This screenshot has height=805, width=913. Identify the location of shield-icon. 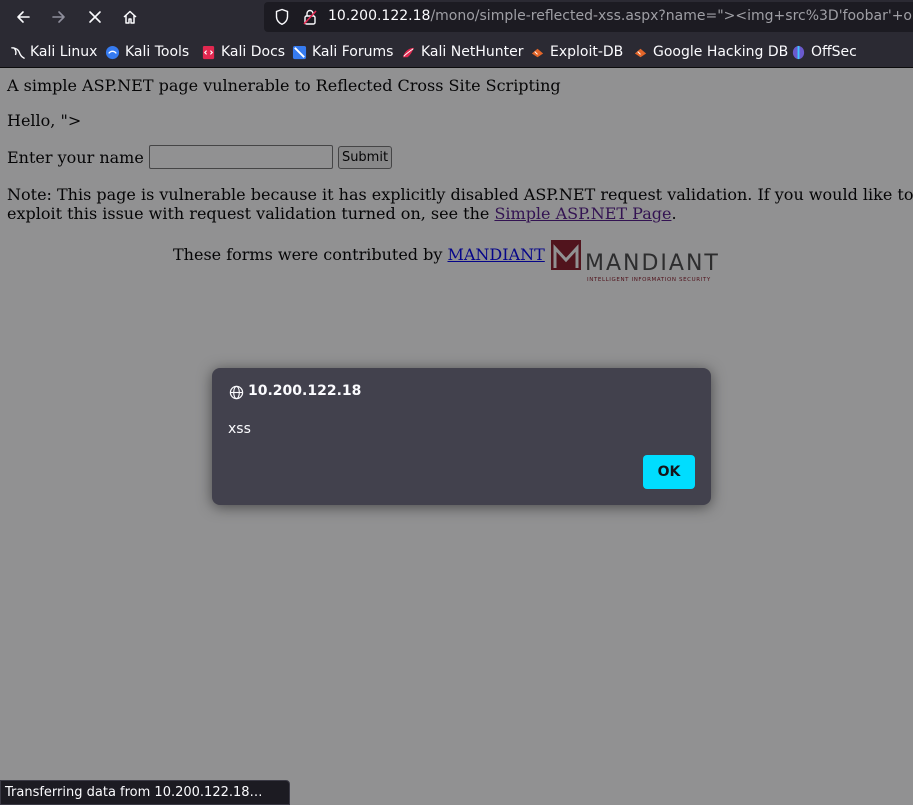
(282, 17).